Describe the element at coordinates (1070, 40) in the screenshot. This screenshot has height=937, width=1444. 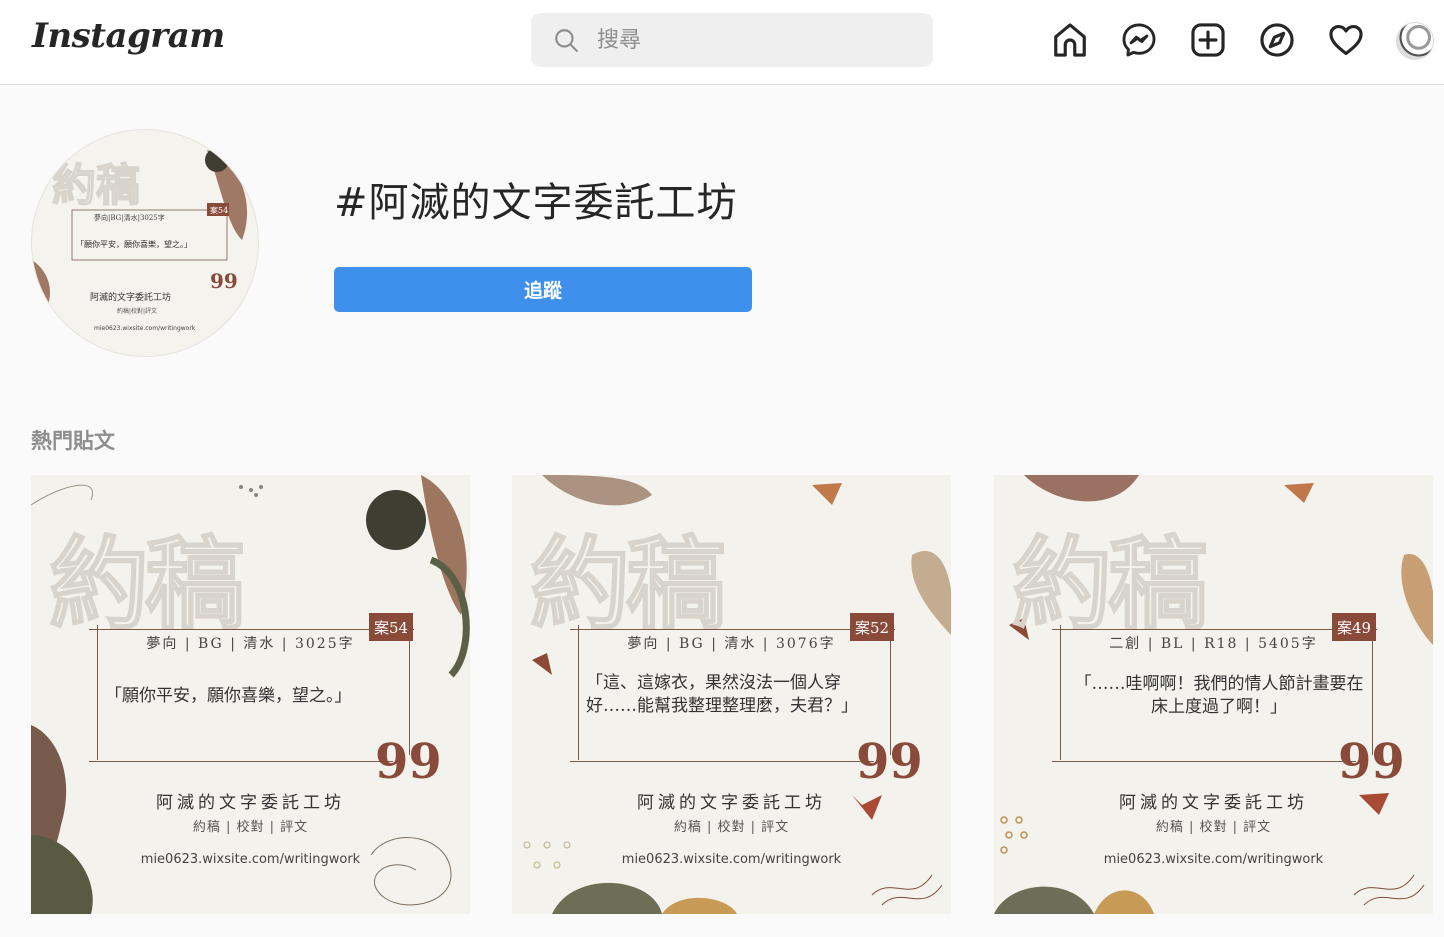
I see `home-icon` at that location.